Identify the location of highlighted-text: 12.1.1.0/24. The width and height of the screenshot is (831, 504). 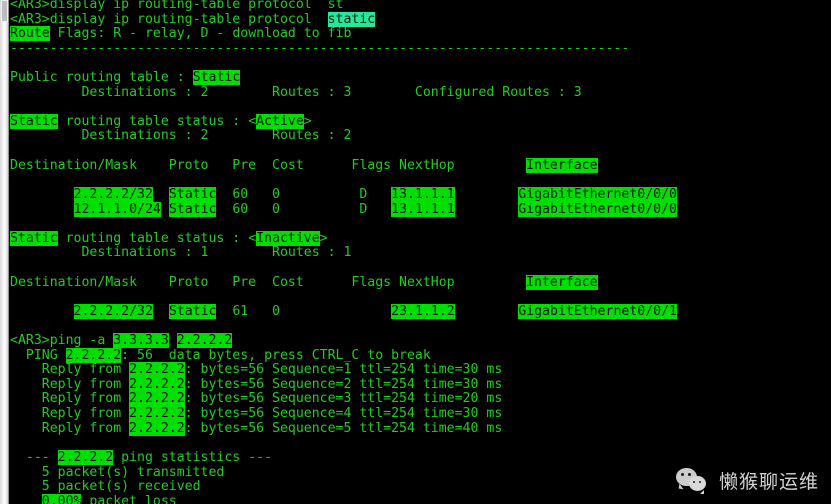
(117, 209).